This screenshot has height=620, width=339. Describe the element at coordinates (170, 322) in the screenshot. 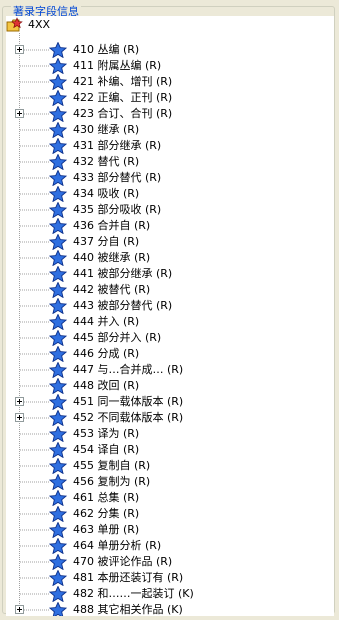

I see `tree-item: 444 并入 (R)` at that location.